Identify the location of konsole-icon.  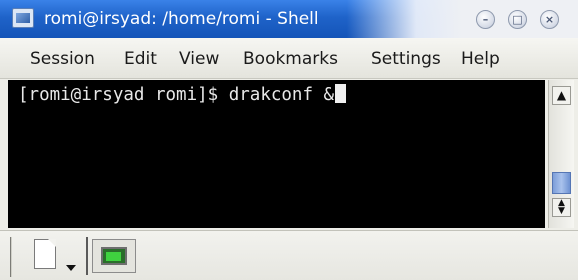
(23, 18).